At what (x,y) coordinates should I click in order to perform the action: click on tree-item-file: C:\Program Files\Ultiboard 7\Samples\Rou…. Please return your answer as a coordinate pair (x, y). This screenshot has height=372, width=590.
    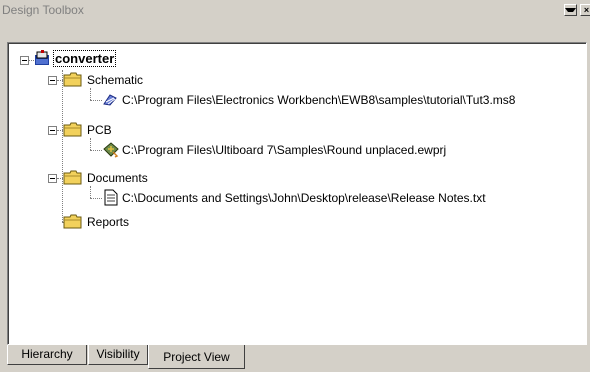
    Looking at the image, I should click on (342, 150).